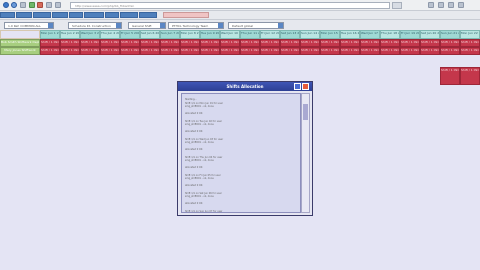  What do you see at coordinates (451, 5) in the screenshot?
I see `print-icon` at bounding box center [451, 5].